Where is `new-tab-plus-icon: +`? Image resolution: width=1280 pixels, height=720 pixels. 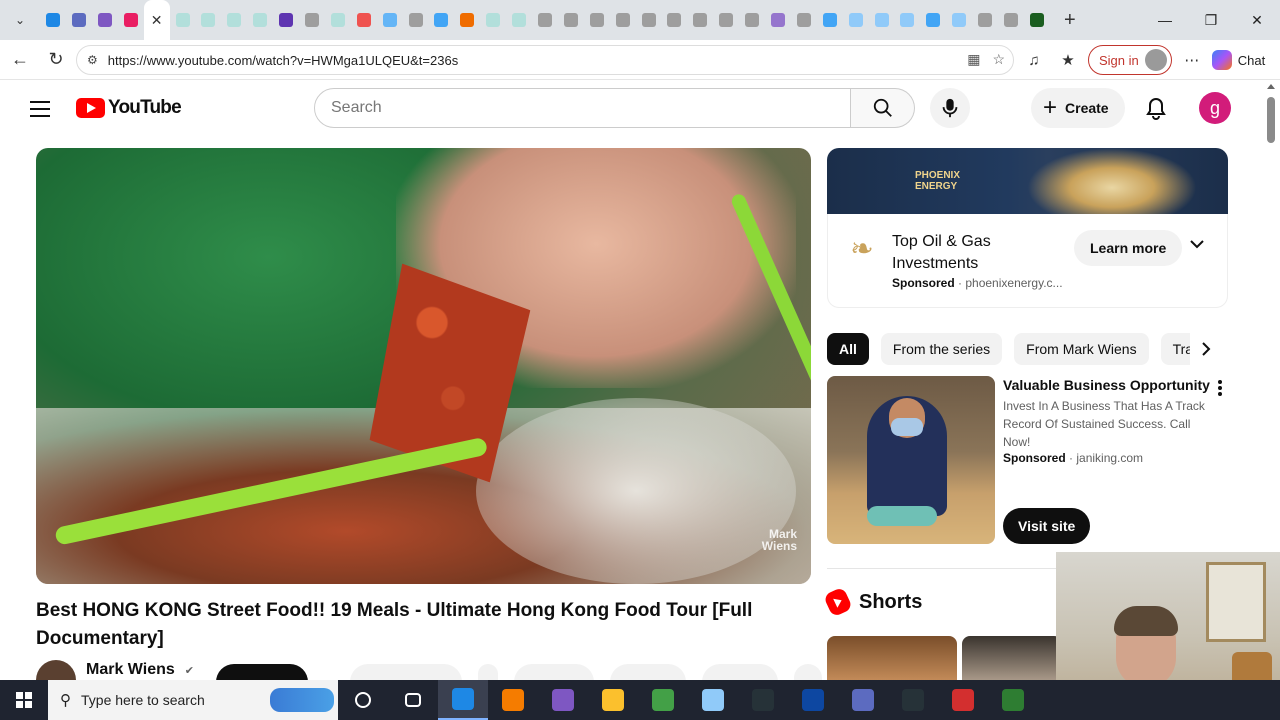
new-tab-plus-icon: + is located at coordinates (1070, 20).